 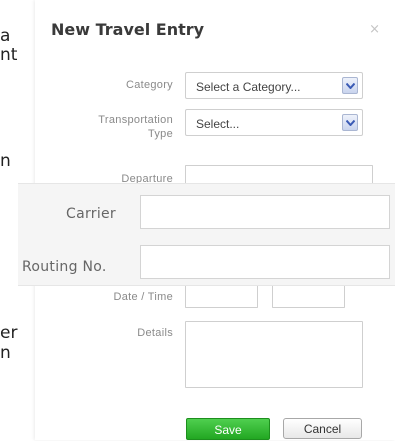 What do you see at coordinates (374, 29) in the screenshot?
I see `close-icon: ×` at bounding box center [374, 29].